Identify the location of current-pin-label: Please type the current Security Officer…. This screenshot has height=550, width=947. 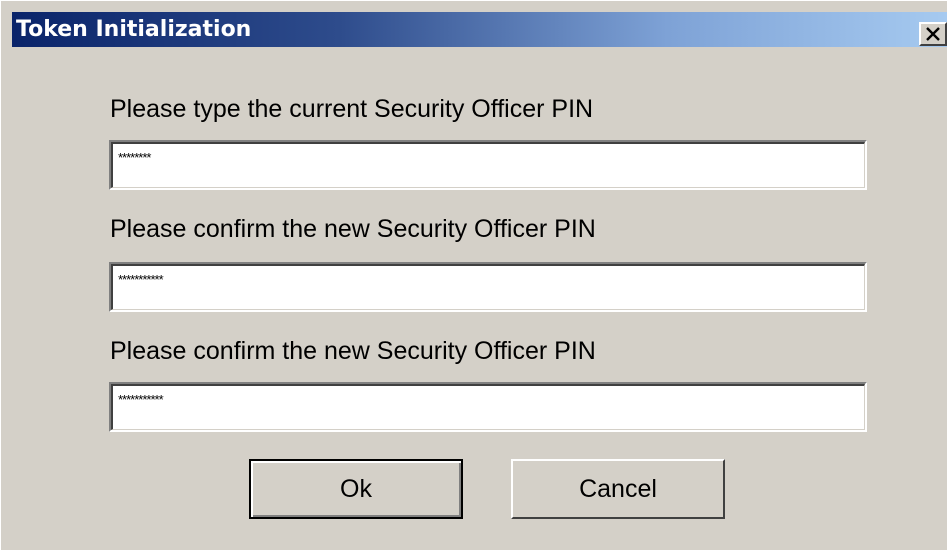
(352, 109).